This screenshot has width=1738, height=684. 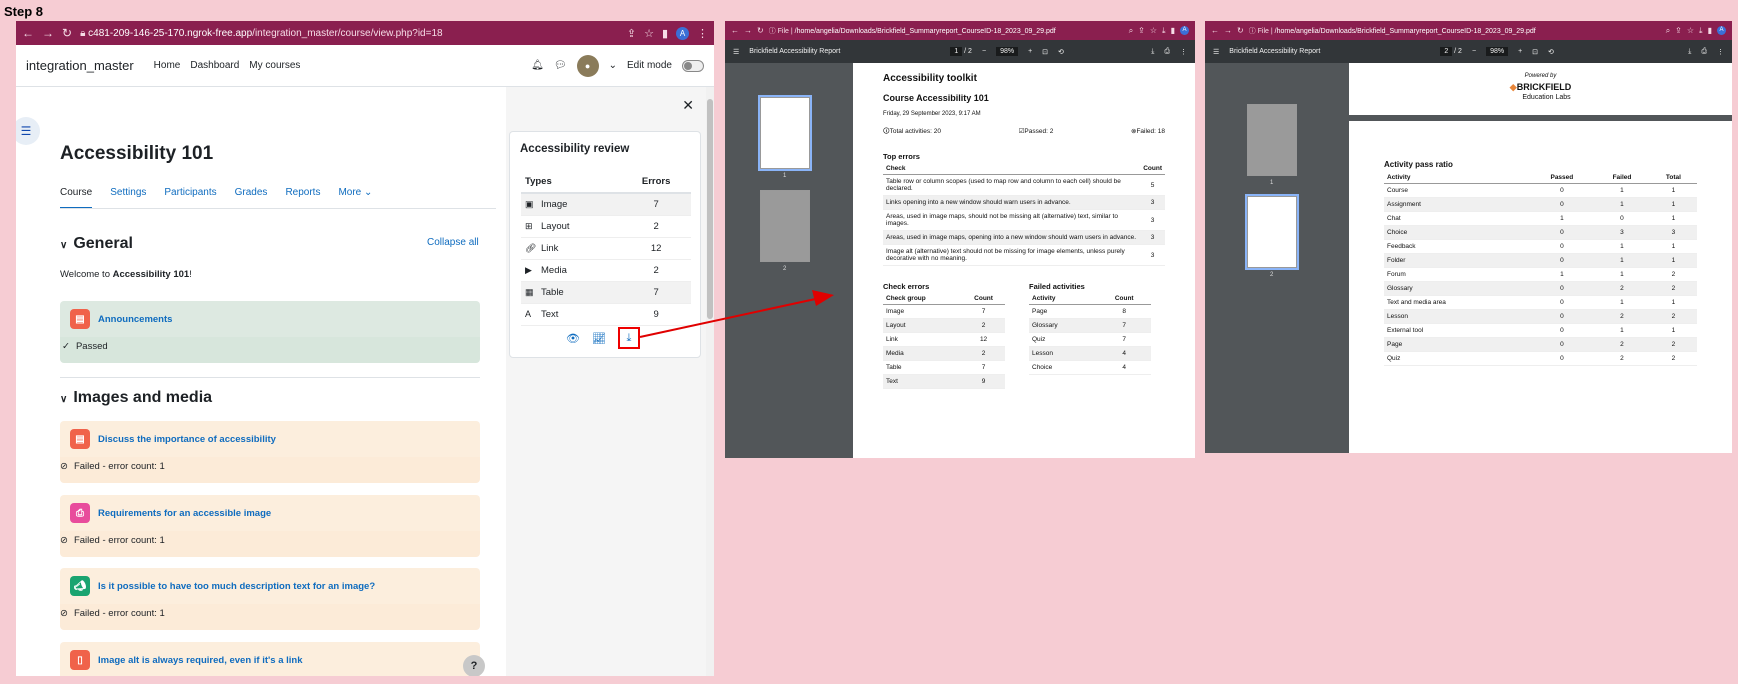 What do you see at coordinates (453, 242) in the screenshot?
I see `collapse-all-link: Collapse all` at bounding box center [453, 242].